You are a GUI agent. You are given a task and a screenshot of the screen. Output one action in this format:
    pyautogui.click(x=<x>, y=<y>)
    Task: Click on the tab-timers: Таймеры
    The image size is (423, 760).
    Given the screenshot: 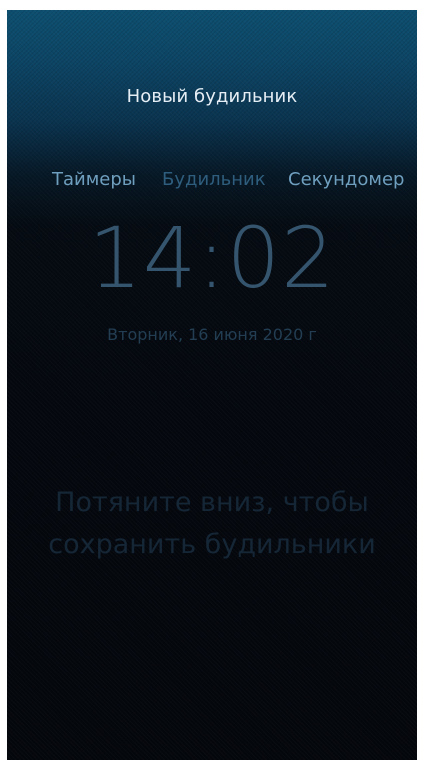 What is the action you would take?
    pyautogui.click(x=94, y=179)
    